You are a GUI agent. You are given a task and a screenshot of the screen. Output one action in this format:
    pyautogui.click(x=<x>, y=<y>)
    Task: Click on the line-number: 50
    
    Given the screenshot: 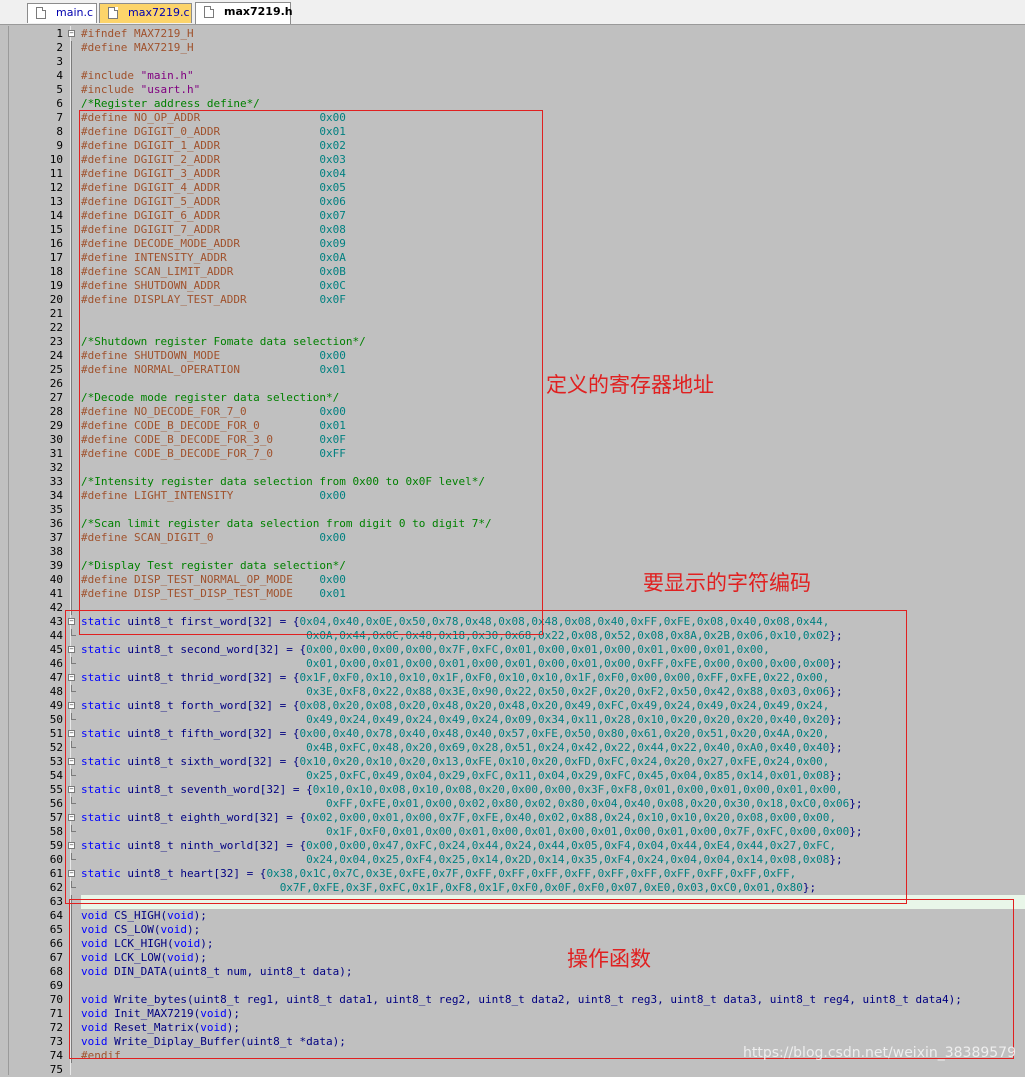 What is the action you would take?
    pyautogui.click(x=56, y=719)
    